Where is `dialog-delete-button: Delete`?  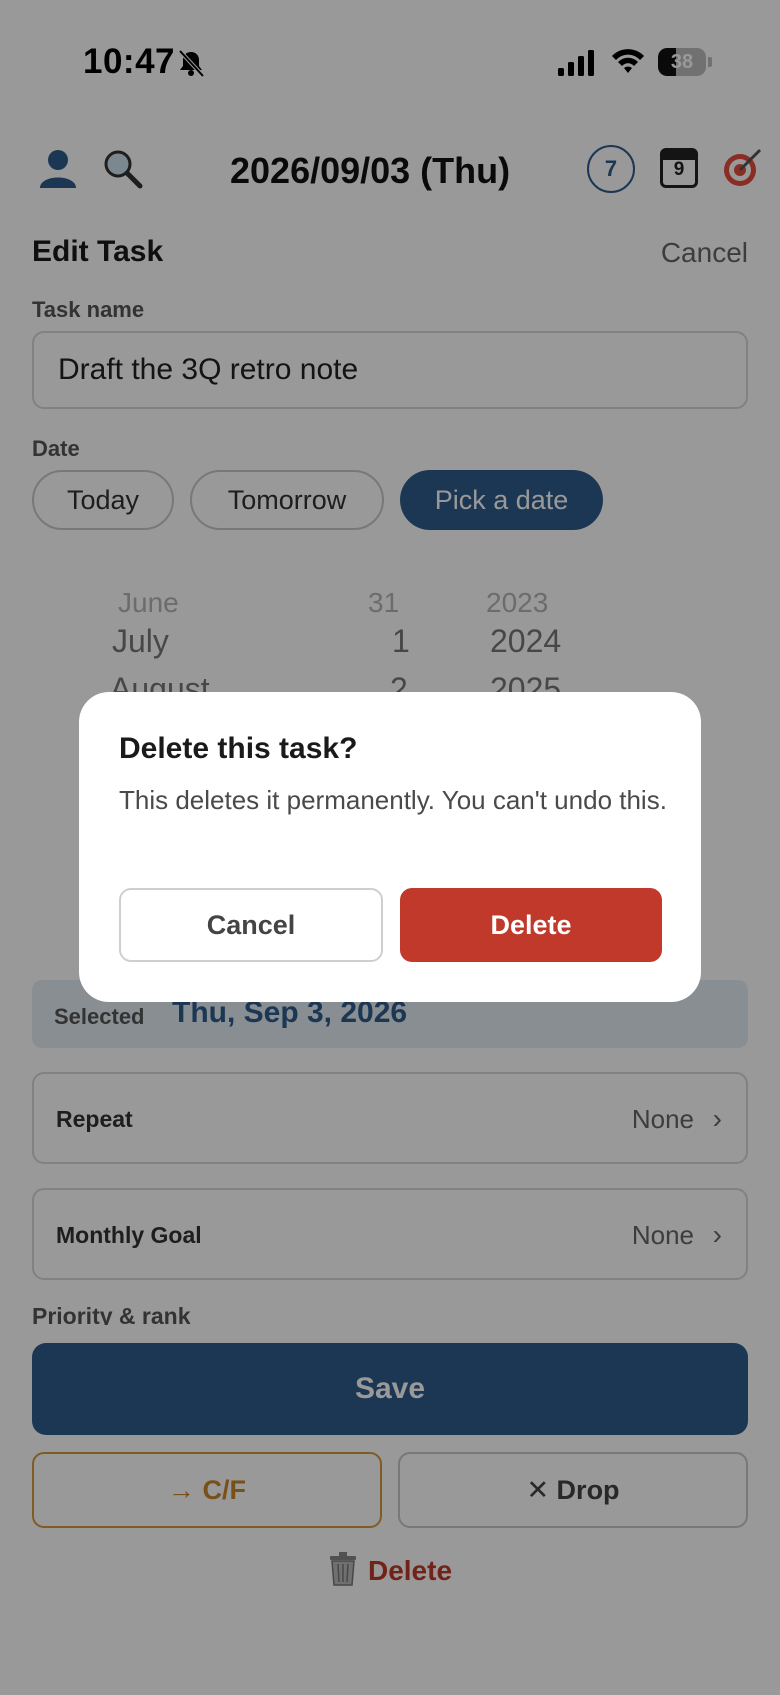 dialog-delete-button: Delete is located at coordinates (531, 925).